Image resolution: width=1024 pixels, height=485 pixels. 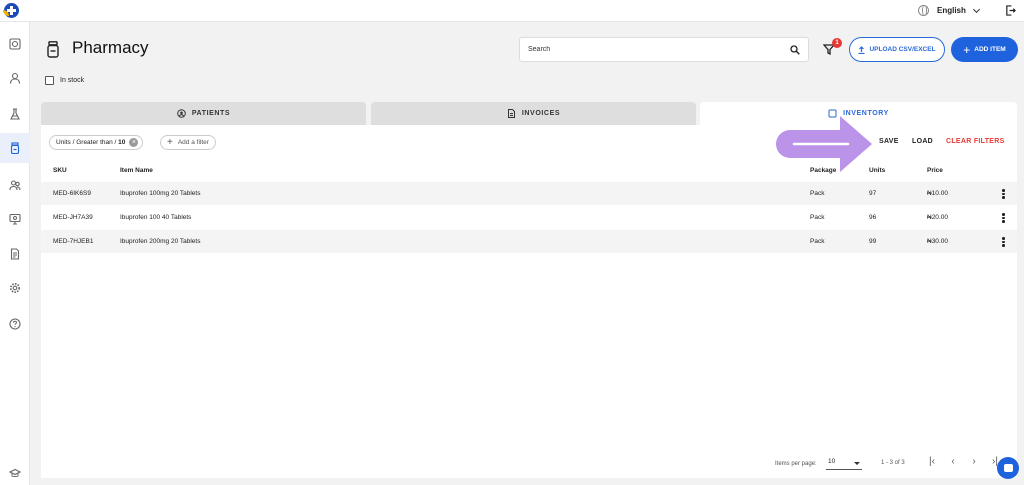 I want to click on sidebar-item-staff, so click(x=15, y=185).